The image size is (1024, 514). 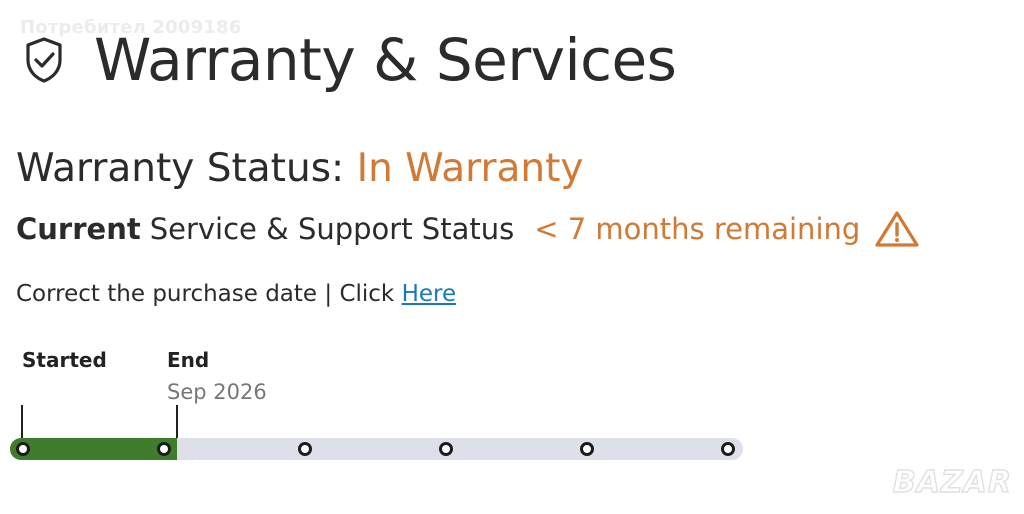 I want to click on shield-check-icon, so click(x=44, y=60).